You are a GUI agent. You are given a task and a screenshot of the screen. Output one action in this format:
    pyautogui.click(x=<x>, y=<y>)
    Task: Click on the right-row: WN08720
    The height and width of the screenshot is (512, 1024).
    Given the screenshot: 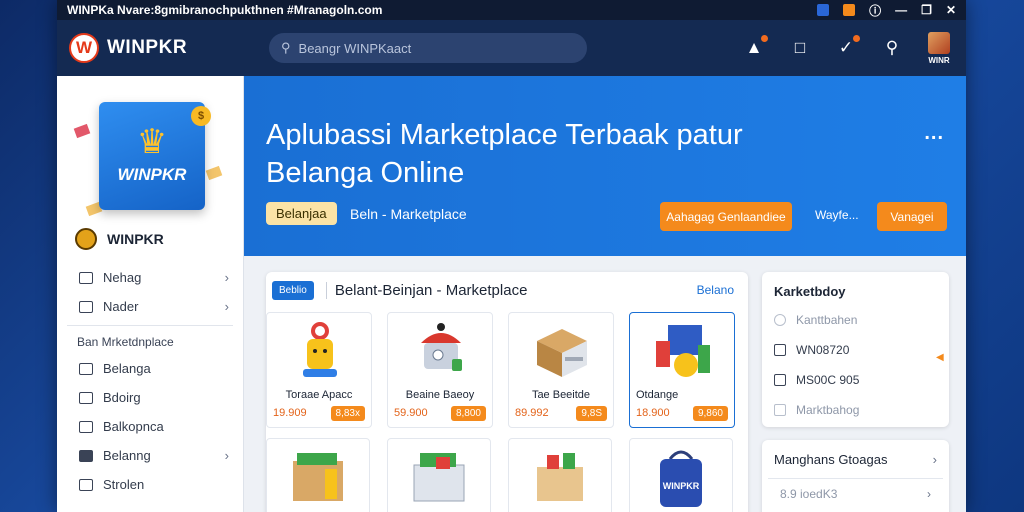 What is the action you would take?
    pyautogui.click(x=855, y=350)
    